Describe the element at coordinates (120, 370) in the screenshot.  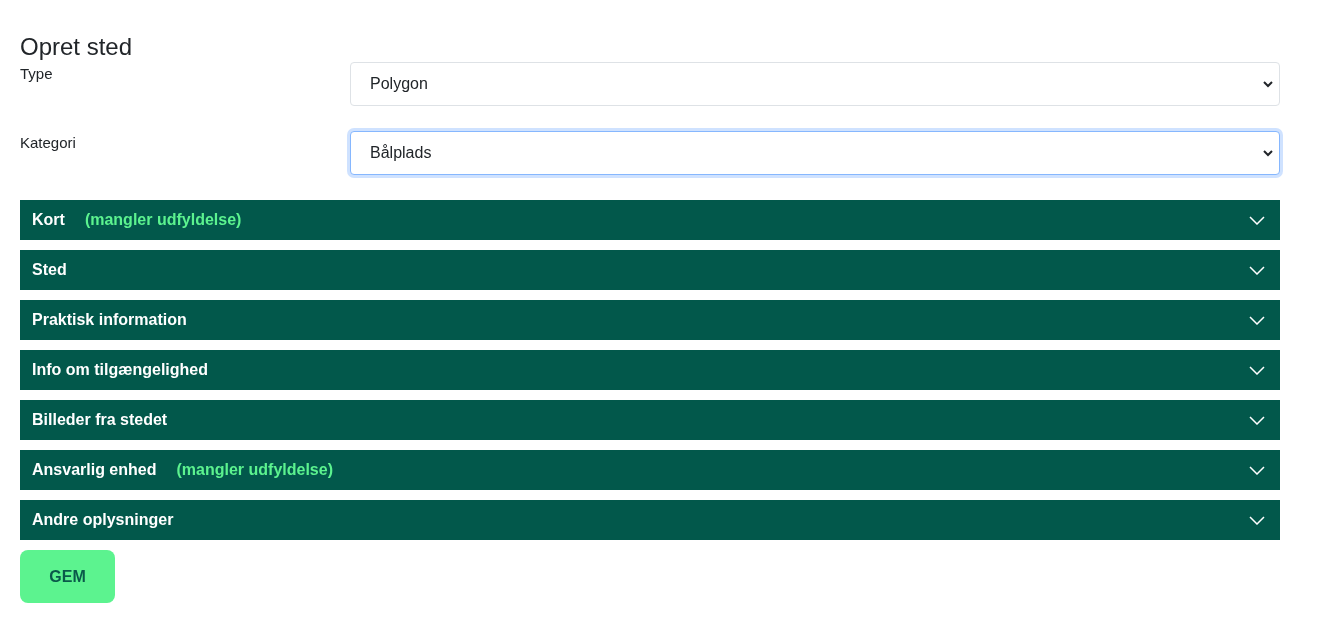
I see `section-title: Info om tilgængelighed` at that location.